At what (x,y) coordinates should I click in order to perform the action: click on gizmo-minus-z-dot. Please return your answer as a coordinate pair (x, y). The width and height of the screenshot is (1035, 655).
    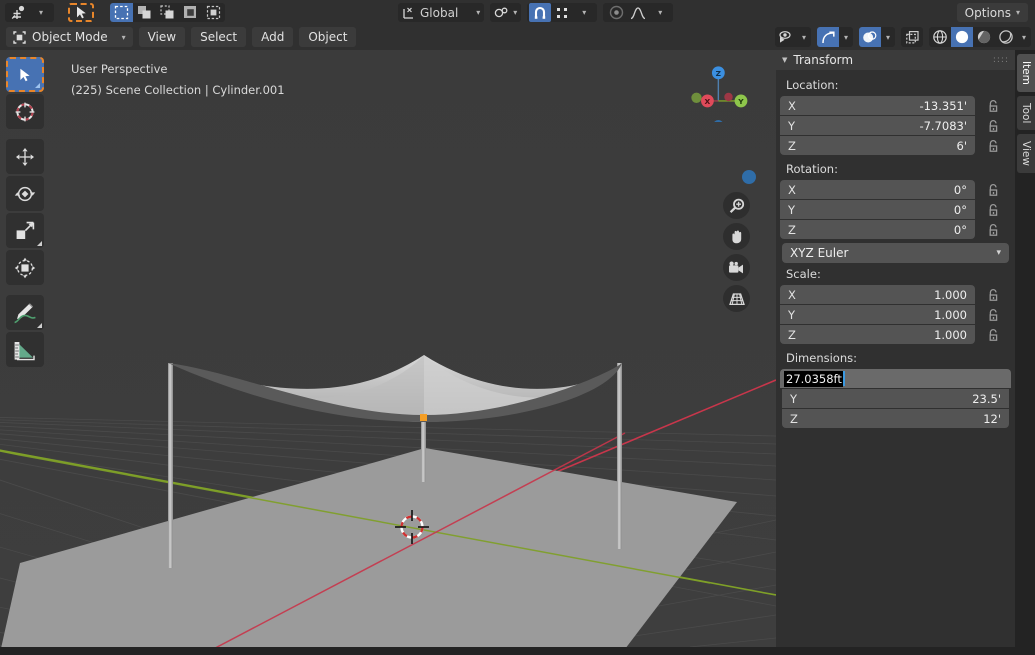
    Looking at the image, I should click on (749, 177).